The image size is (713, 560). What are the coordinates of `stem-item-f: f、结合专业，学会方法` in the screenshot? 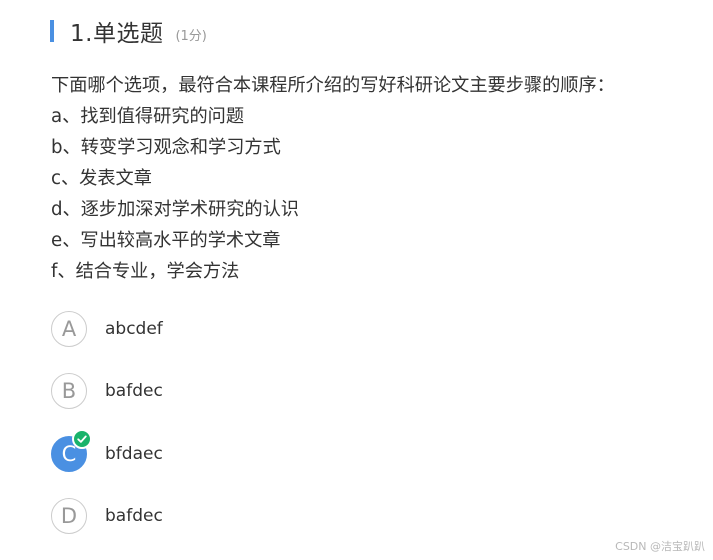 It's located at (145, 271).